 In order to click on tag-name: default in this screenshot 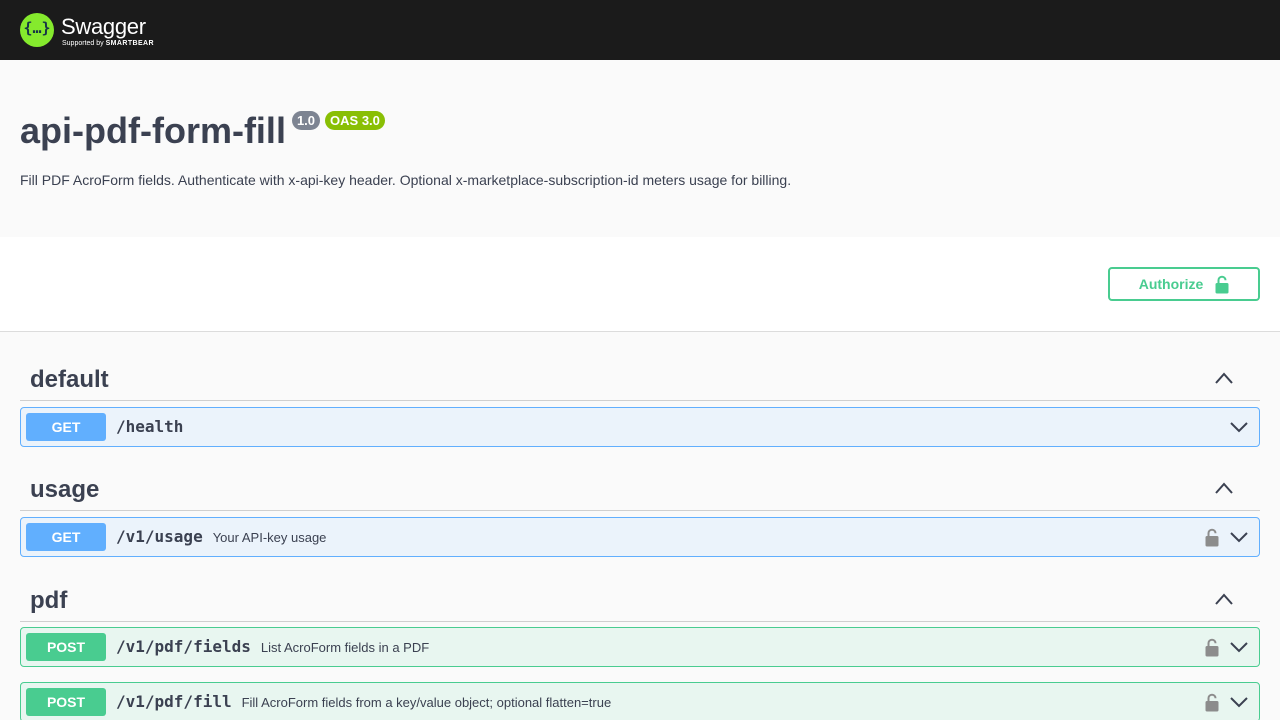, I will do `click(69, 379)`.